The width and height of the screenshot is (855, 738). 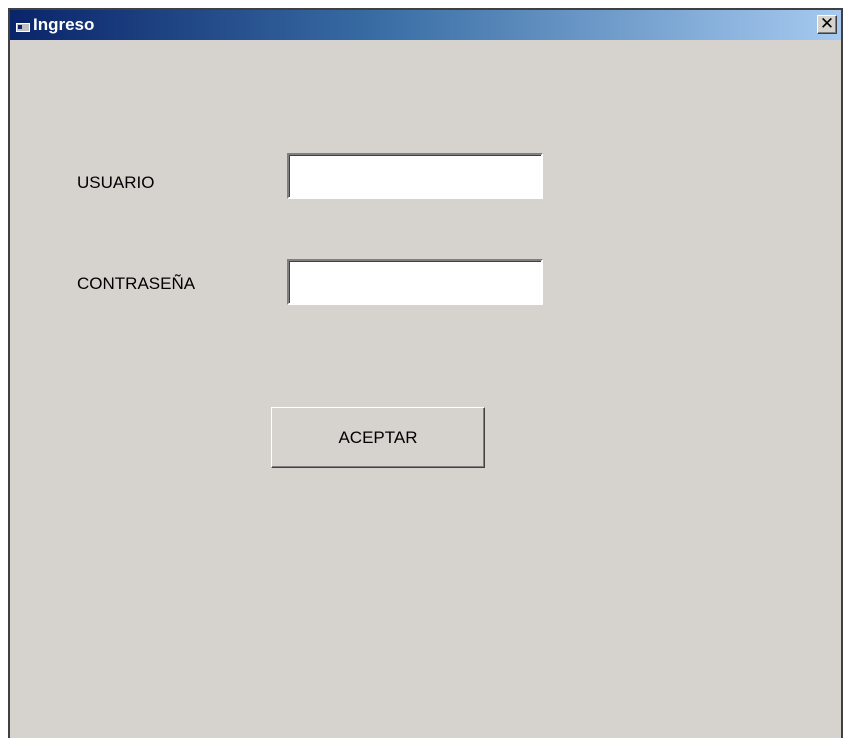 I want to click on app-window-icon, so click(x=23, y=25).